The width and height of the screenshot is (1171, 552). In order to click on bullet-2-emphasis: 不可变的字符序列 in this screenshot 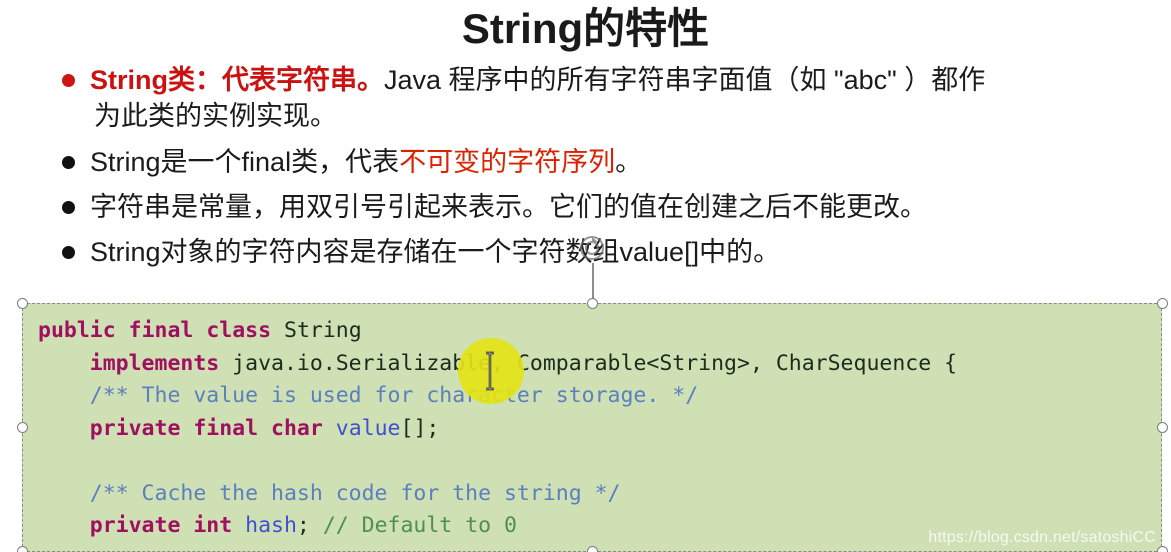, I will do `click(507, 162)`.